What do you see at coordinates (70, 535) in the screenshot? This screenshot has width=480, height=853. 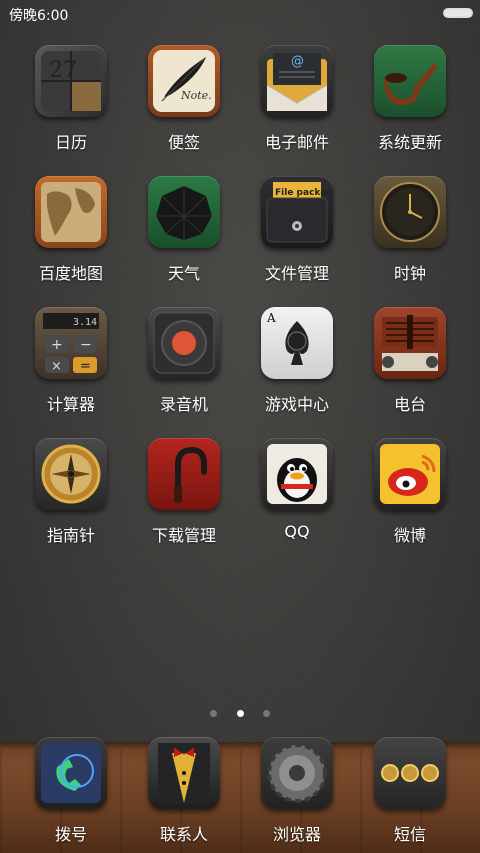 I see `app-label: 指南针` at bounding box center [70, 535].